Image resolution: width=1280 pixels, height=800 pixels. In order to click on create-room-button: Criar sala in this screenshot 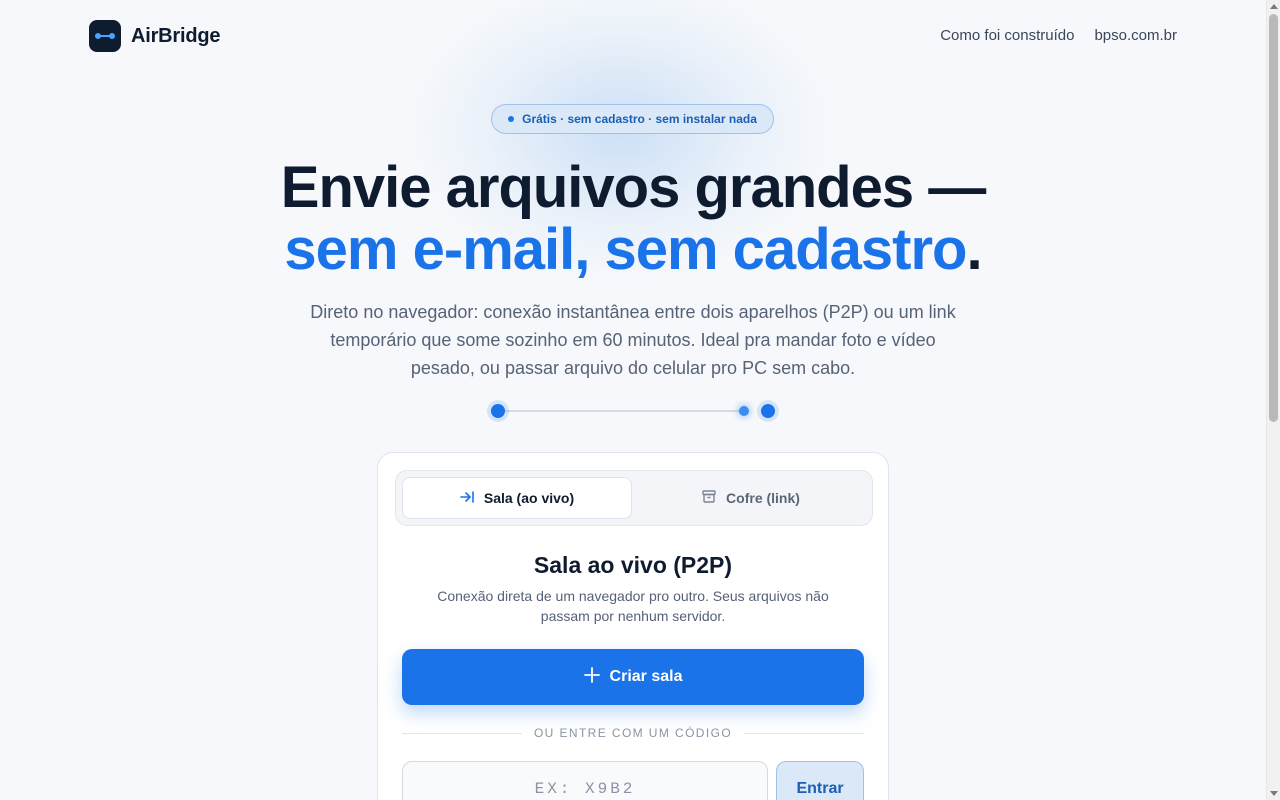, I will do `click(633, 677)`.